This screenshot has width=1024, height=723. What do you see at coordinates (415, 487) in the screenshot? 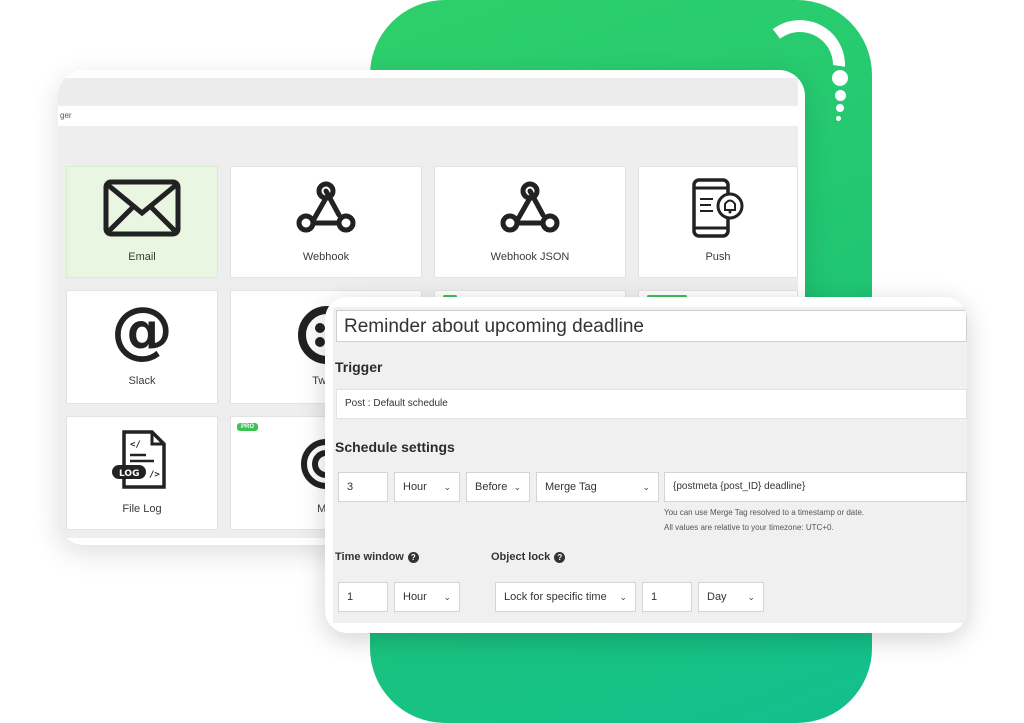
I see `schedule-unit-value: Hour` at bounding box center [415, 487].